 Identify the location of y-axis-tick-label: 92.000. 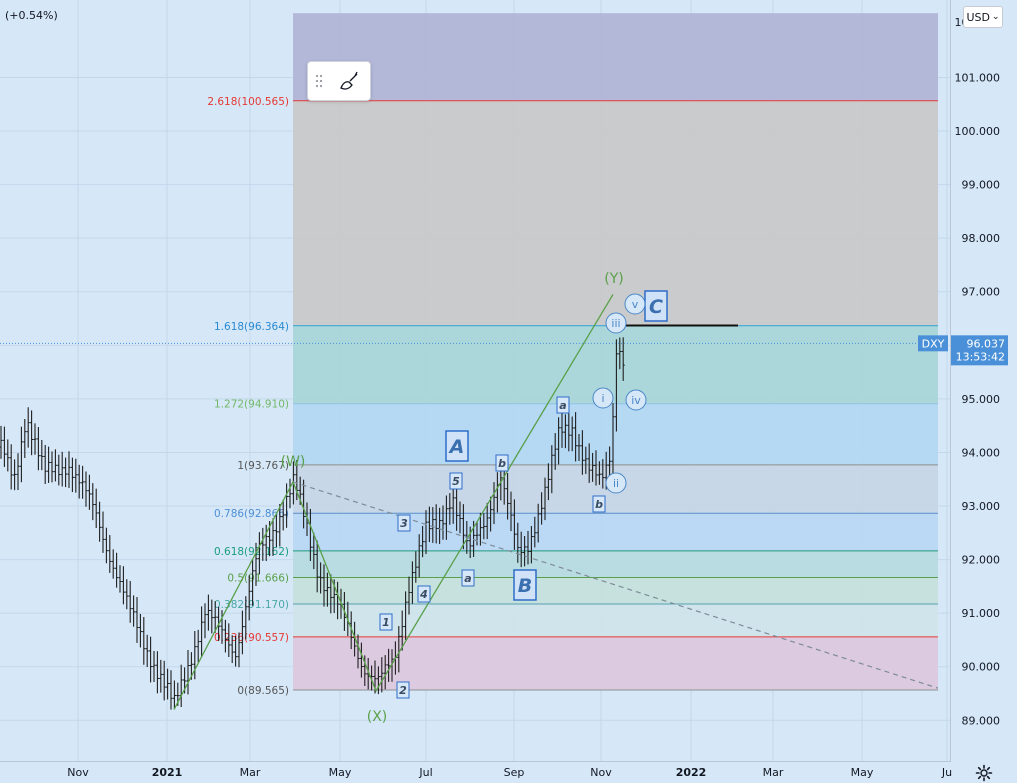
(981, 560).